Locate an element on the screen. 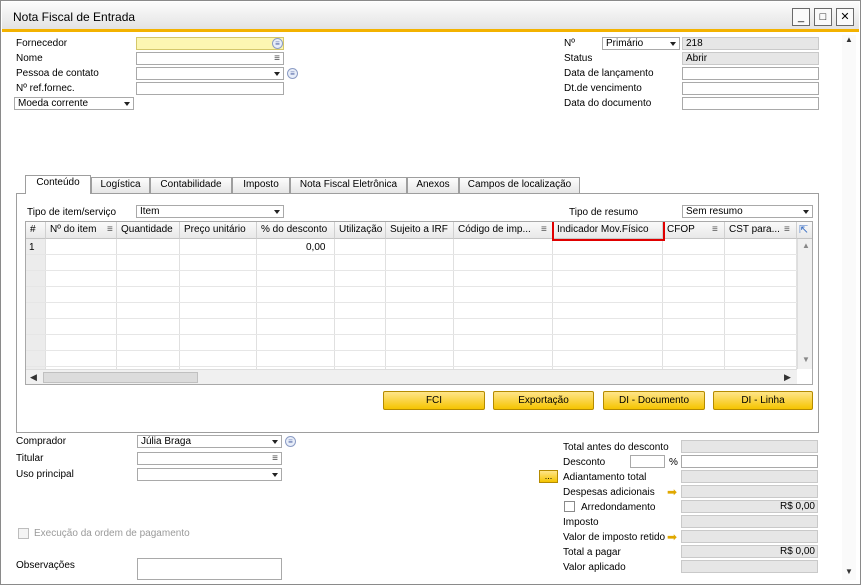  di-document-button: DI - Documento is located at coordinates (654, 400).